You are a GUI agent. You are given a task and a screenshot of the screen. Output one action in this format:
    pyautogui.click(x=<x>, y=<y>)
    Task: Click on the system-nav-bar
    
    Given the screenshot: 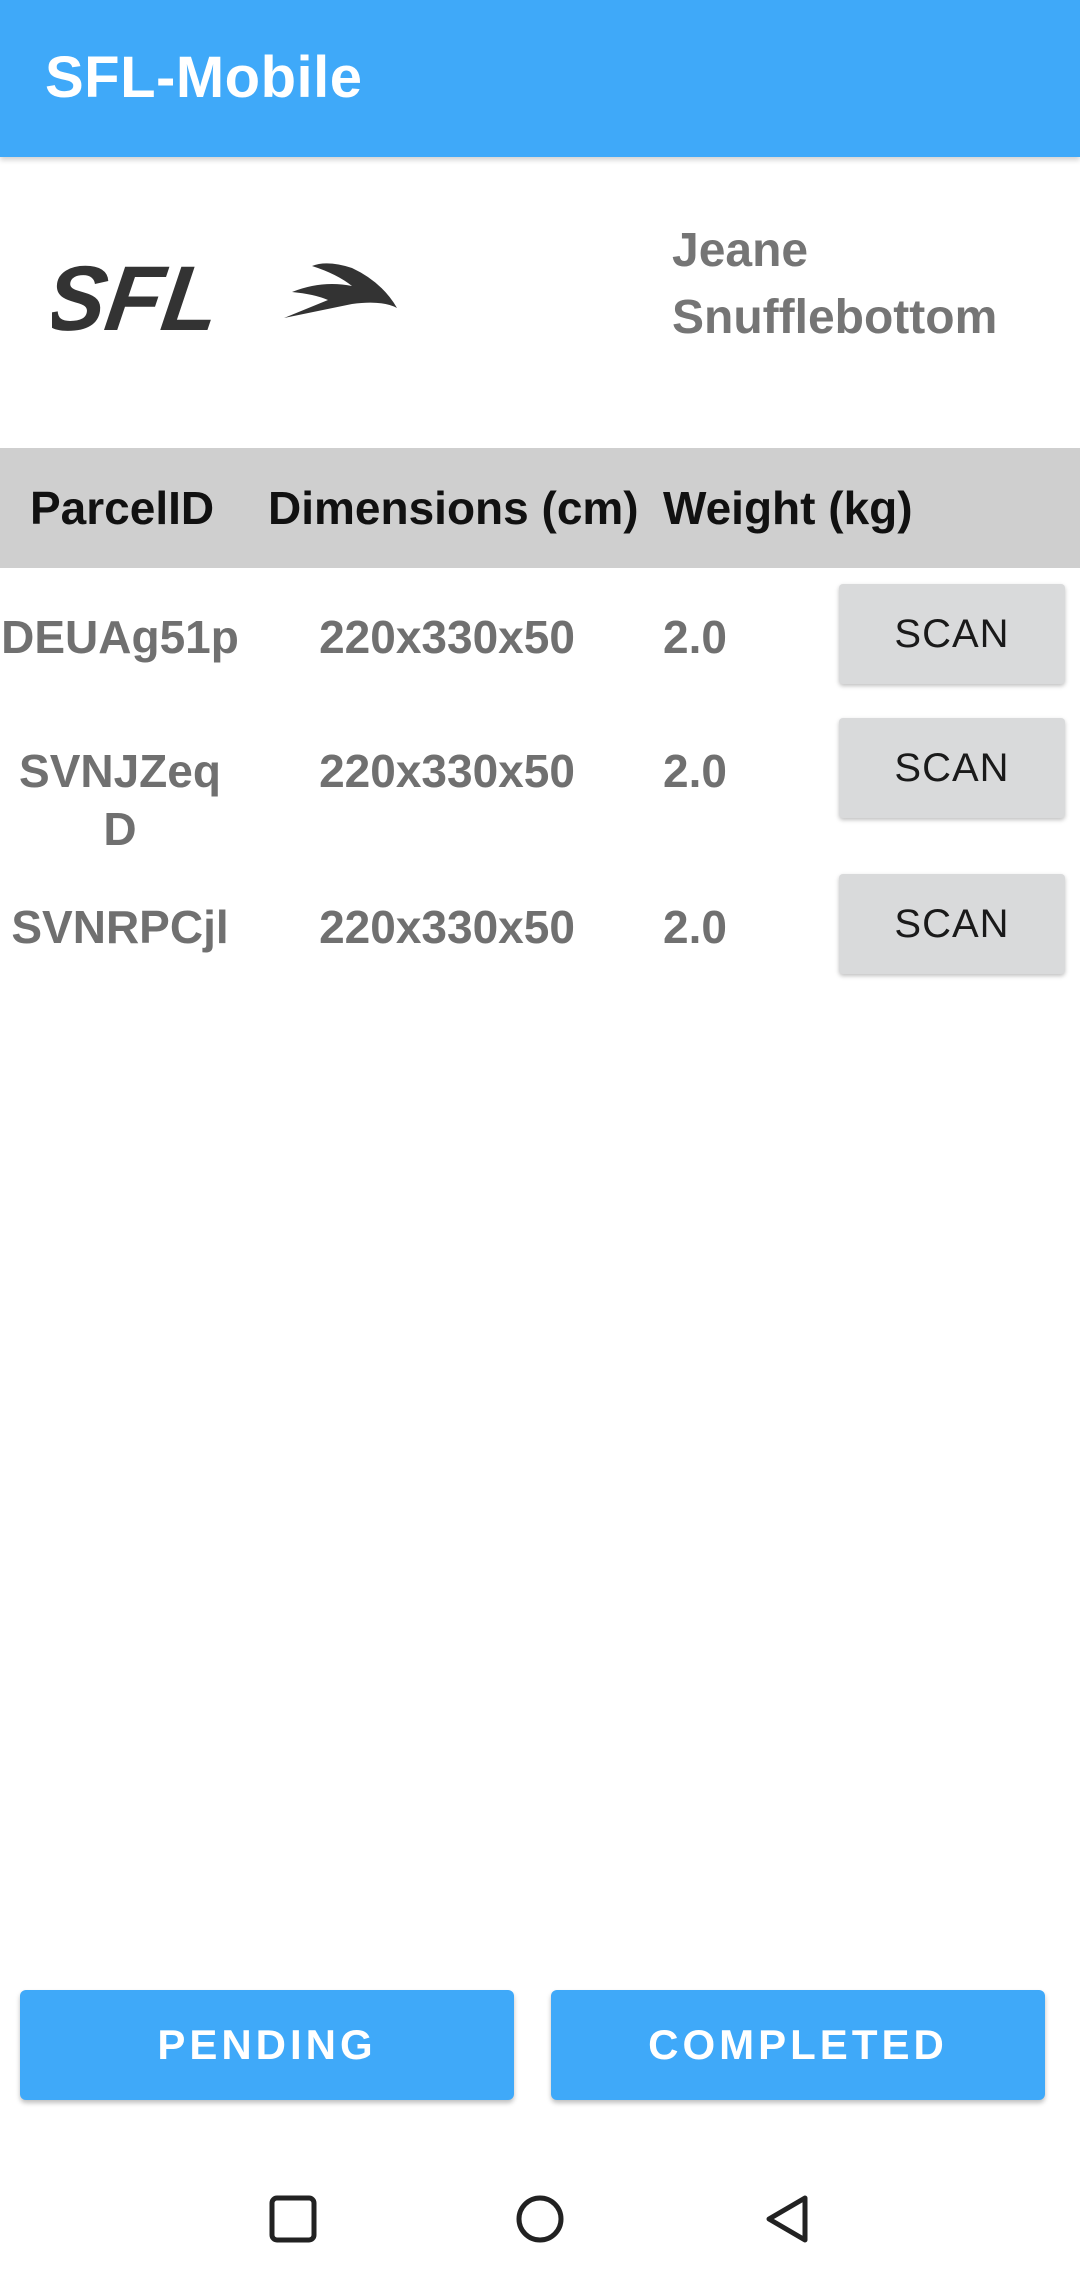 What is the action you would take?
    pyautogui.click(x=540, y=2218)
    